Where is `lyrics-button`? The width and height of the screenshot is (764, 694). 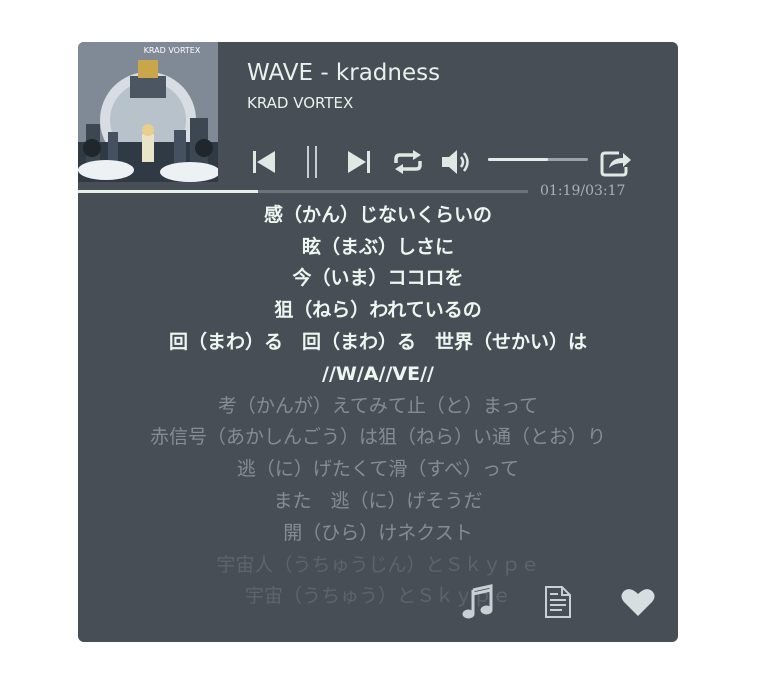 lyrics-button is located at coordinates (558, 602).